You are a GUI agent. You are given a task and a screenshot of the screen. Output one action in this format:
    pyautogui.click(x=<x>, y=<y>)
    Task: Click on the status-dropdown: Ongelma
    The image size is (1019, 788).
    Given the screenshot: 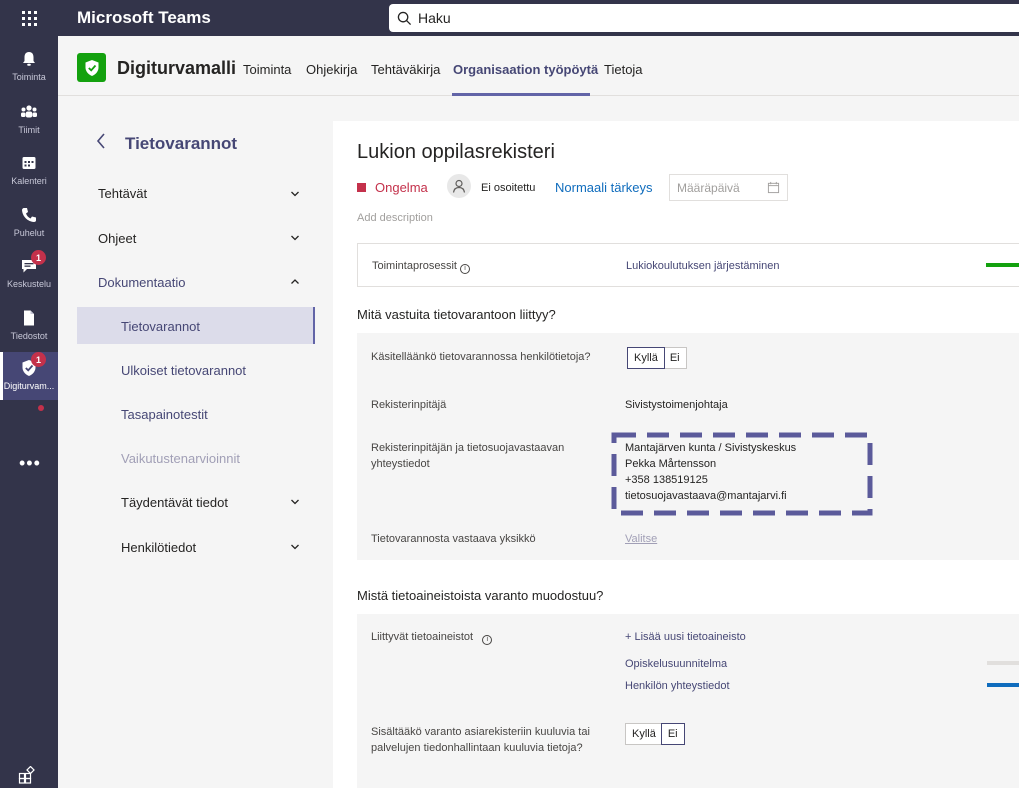 What is the action you would take?
    pyautogui.click(x=401, y=187)
    